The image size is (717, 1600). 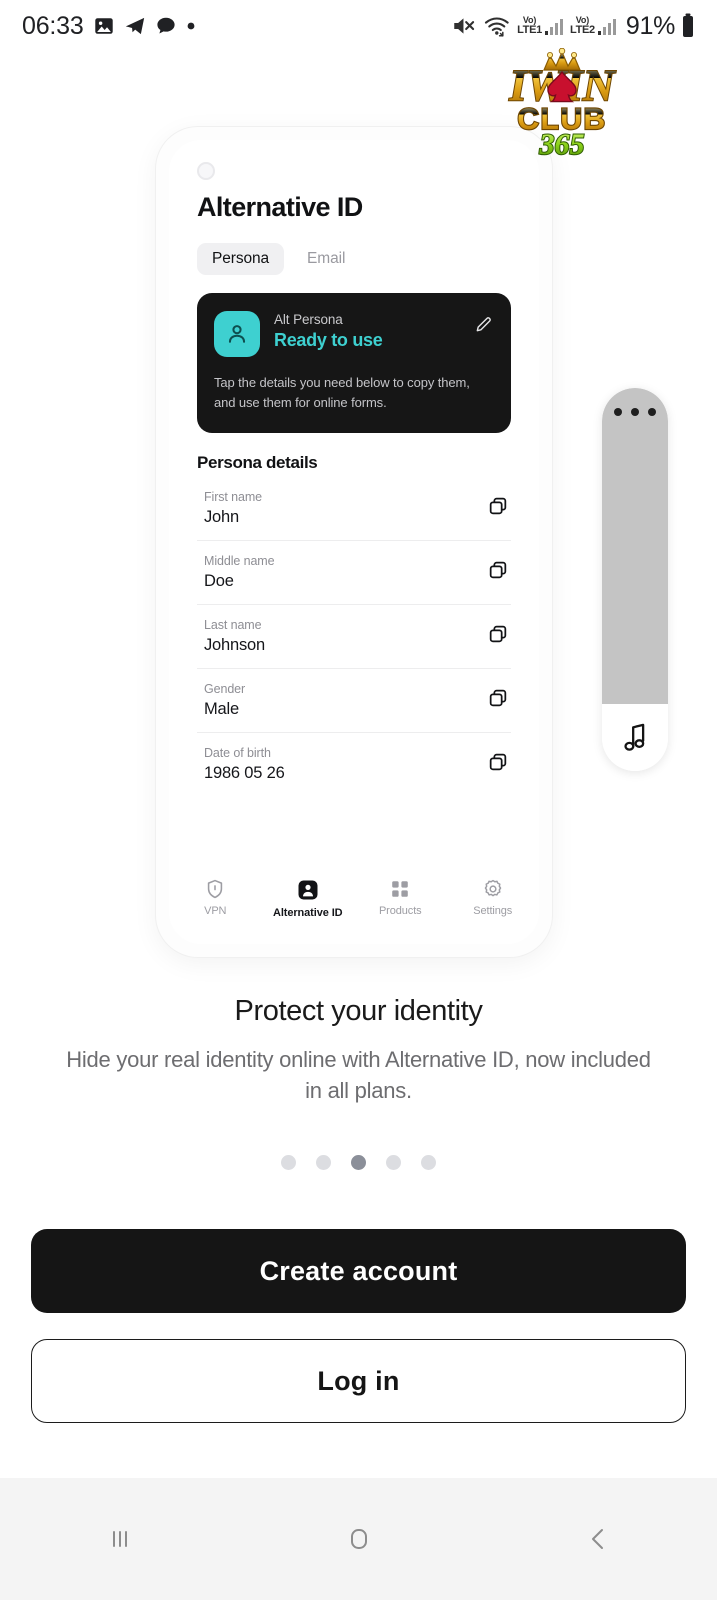 I want to click on detail-texts: Last name Johnson, so click(x=345, y=636).